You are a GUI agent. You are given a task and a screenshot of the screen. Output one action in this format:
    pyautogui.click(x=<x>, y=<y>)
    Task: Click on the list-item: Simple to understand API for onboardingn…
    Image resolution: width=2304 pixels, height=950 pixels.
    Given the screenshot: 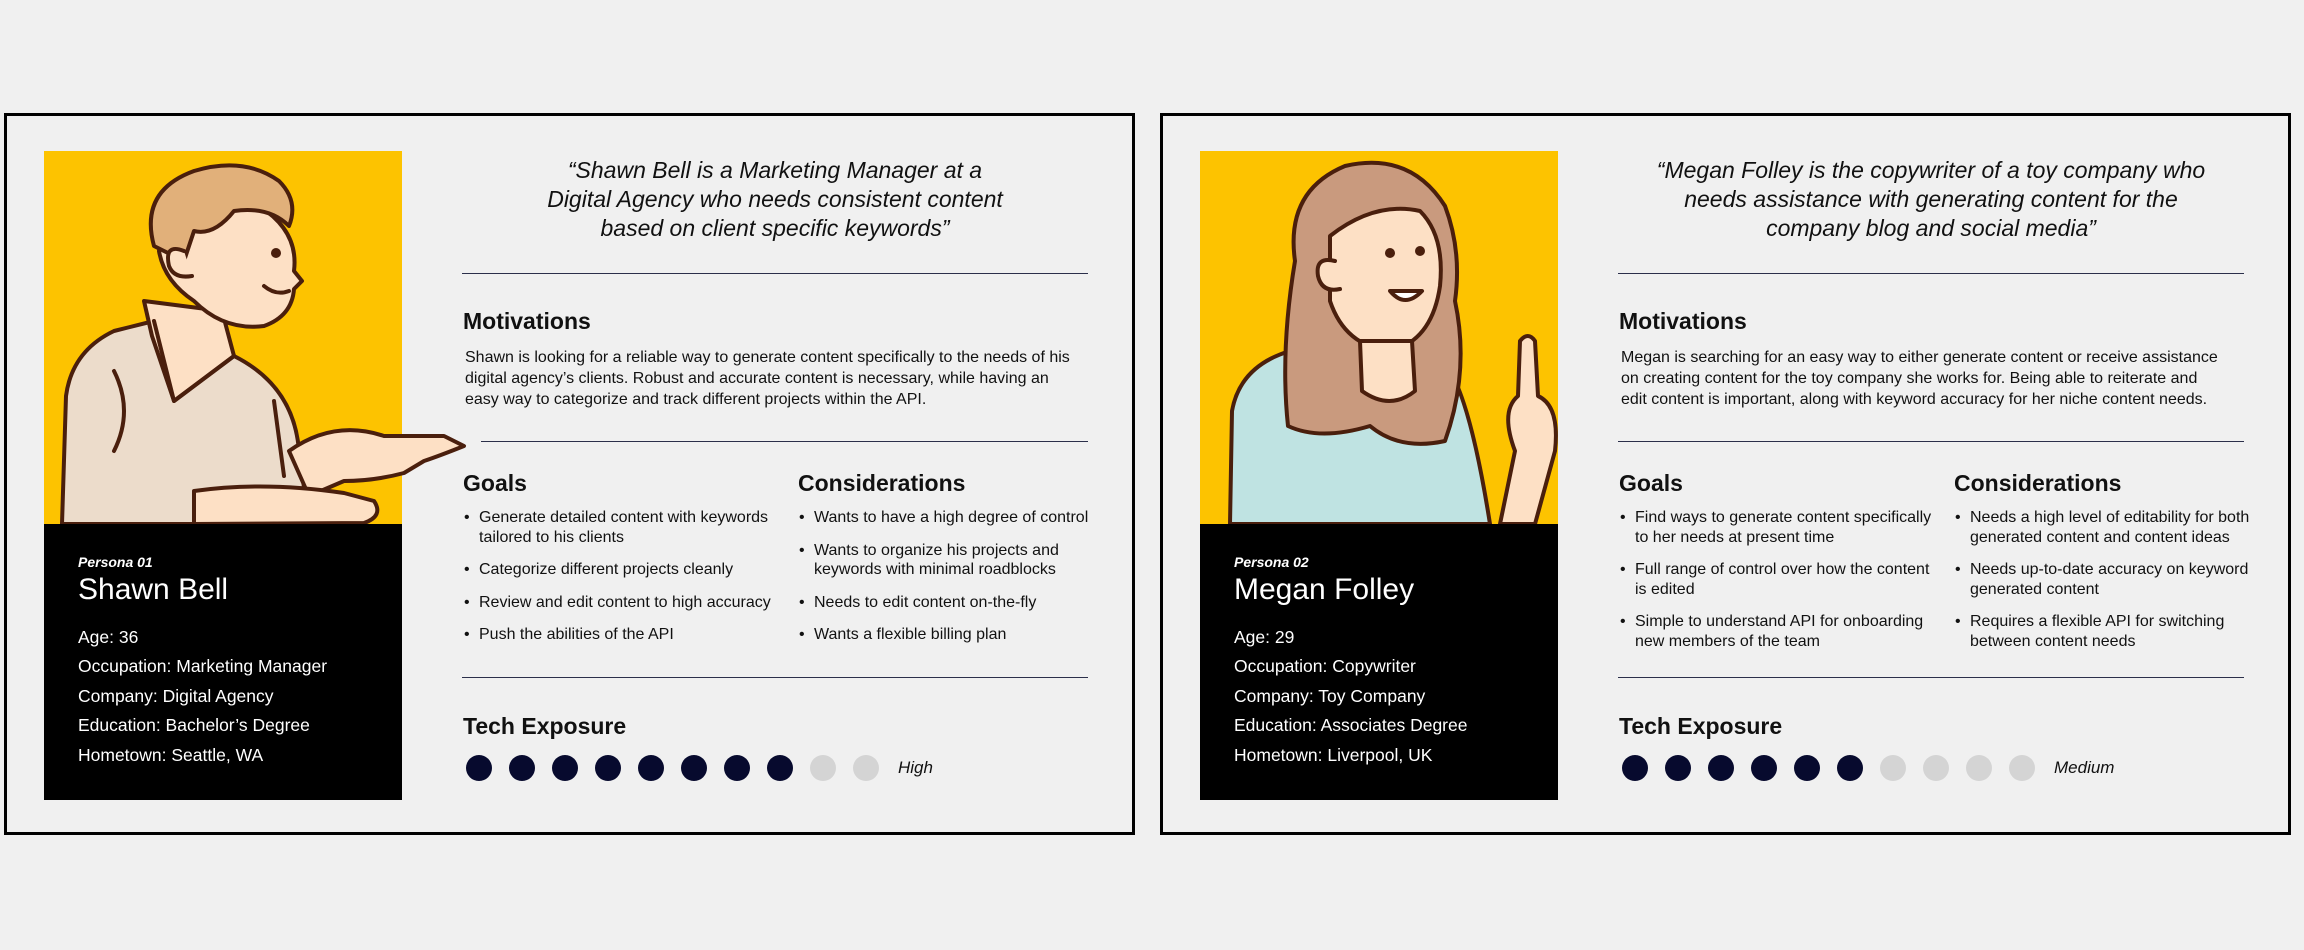 What is the action you would take?
    pyautogui.click(x=1785, y=631)
    